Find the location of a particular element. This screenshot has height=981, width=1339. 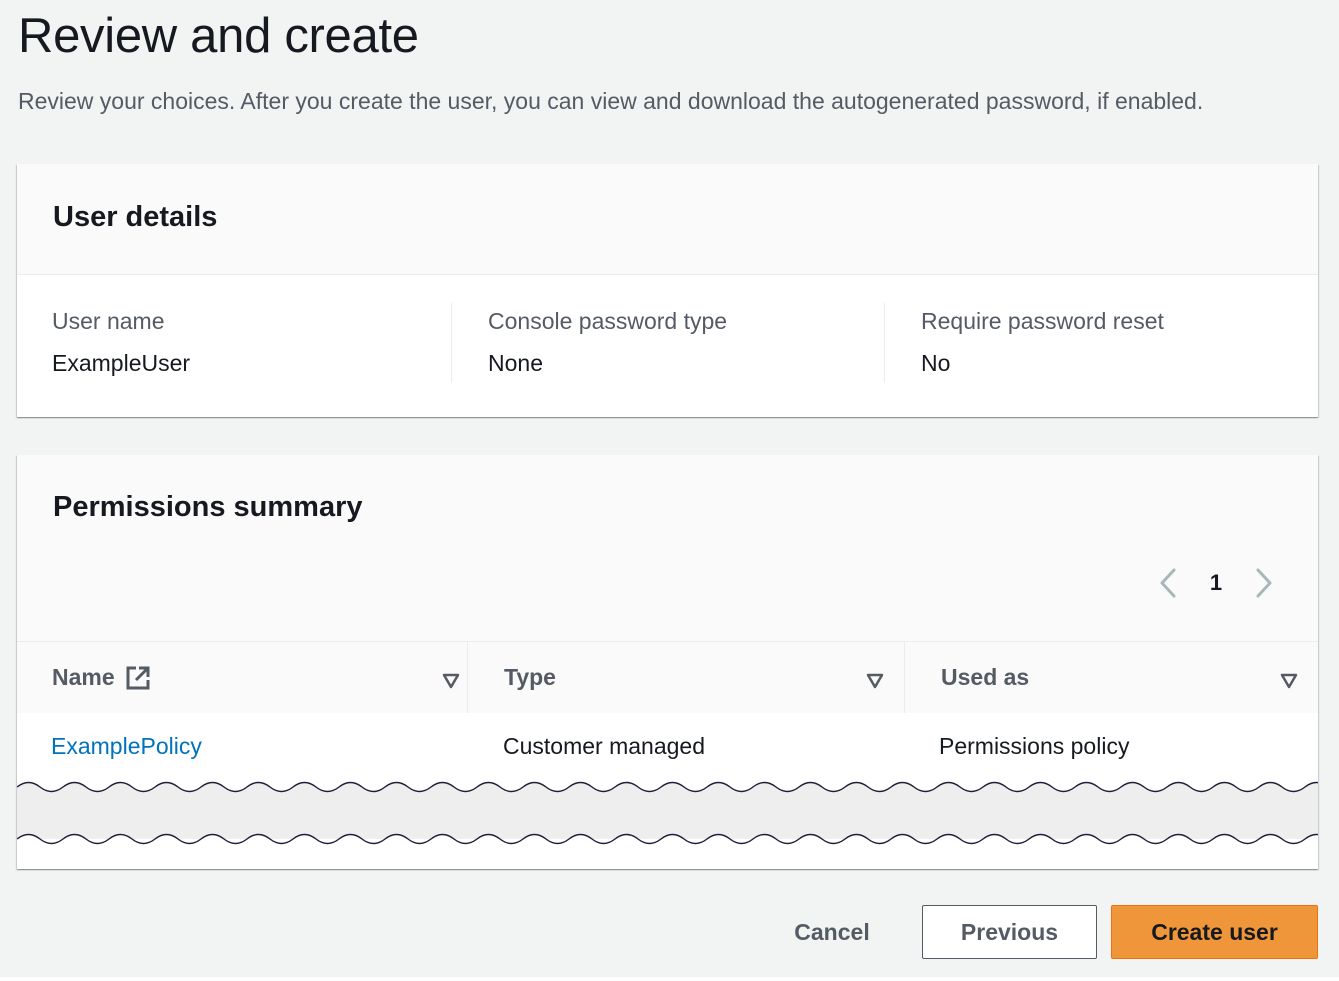

require-password-reset-value: No is located at coordinates (936, 363).